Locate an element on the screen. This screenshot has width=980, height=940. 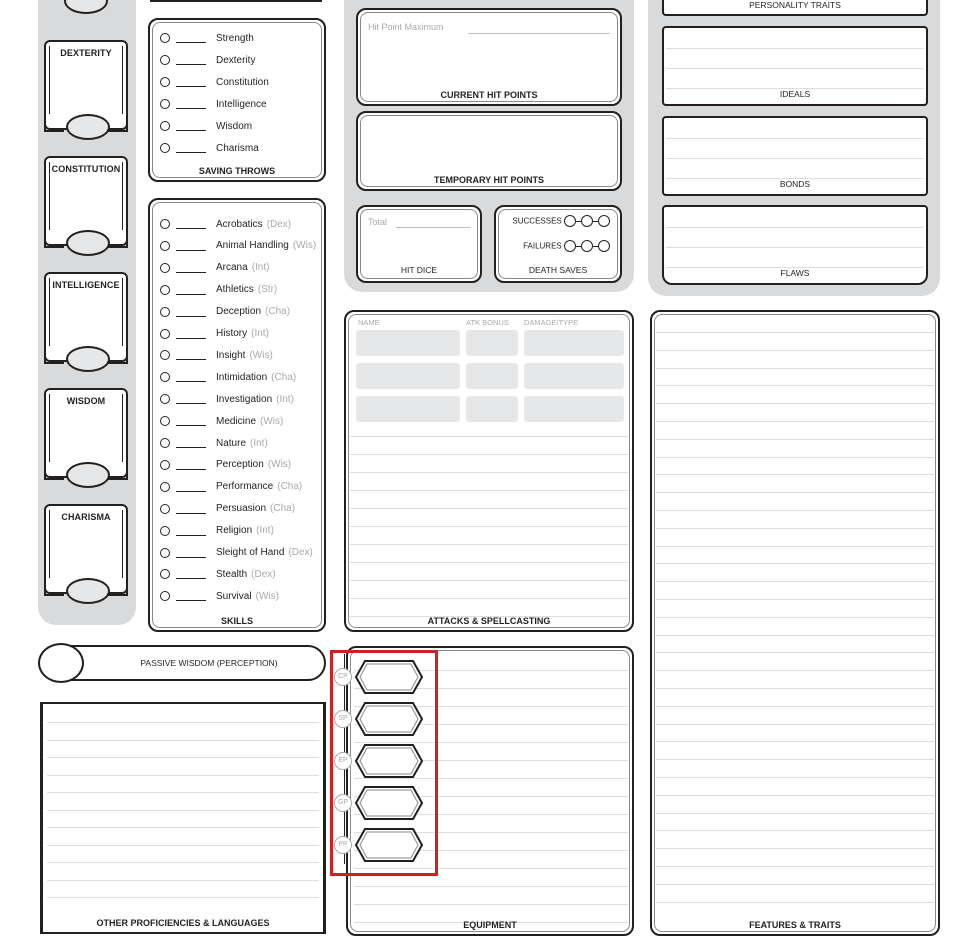
constitution-modifier-oval is located at coordinates (88, 243).